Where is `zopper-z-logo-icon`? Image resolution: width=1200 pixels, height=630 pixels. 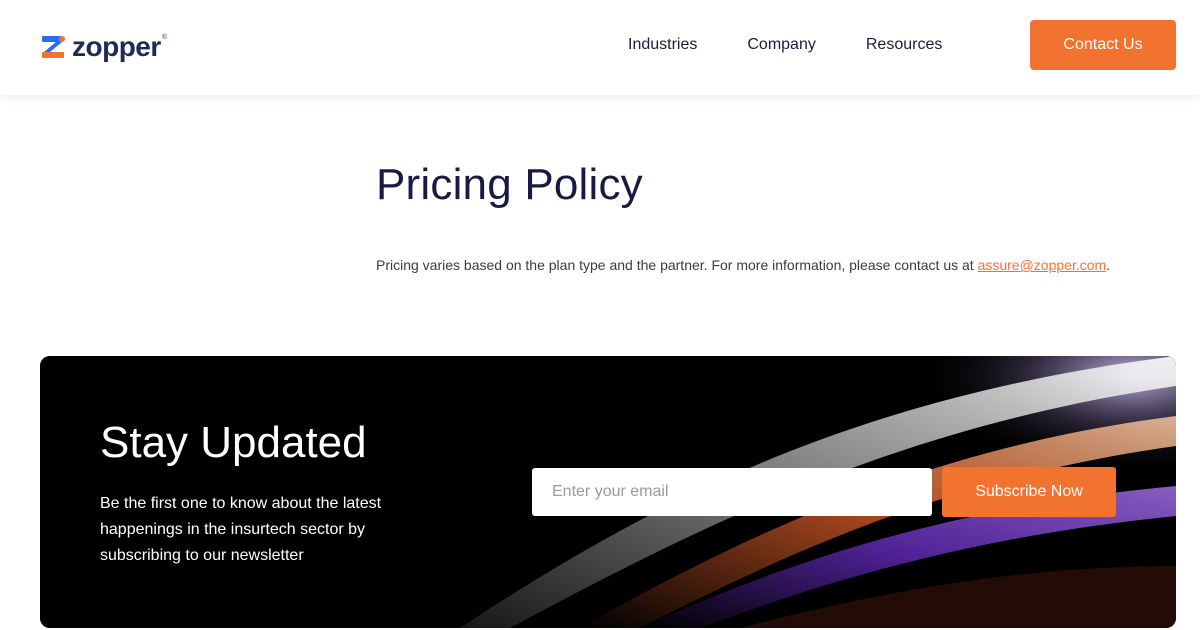
zopper-z-logo-icon is located at coordinates (53, 47).